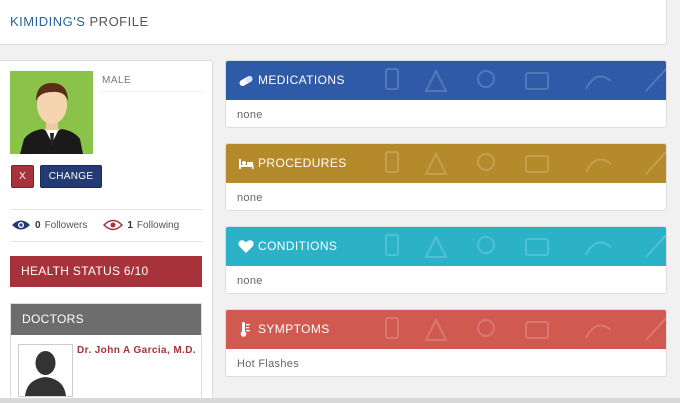  I want to click on profile-owner-name: KIMIDING'S, so click(48, 21).